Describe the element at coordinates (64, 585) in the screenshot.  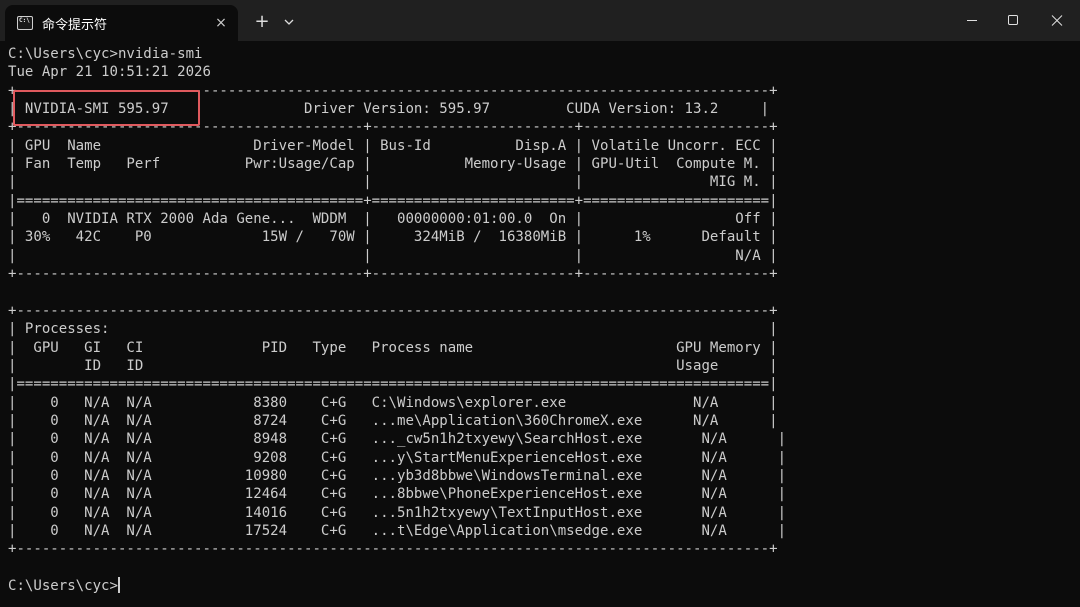
I see `command-prompt: C:\Users\cyc>` at that location.